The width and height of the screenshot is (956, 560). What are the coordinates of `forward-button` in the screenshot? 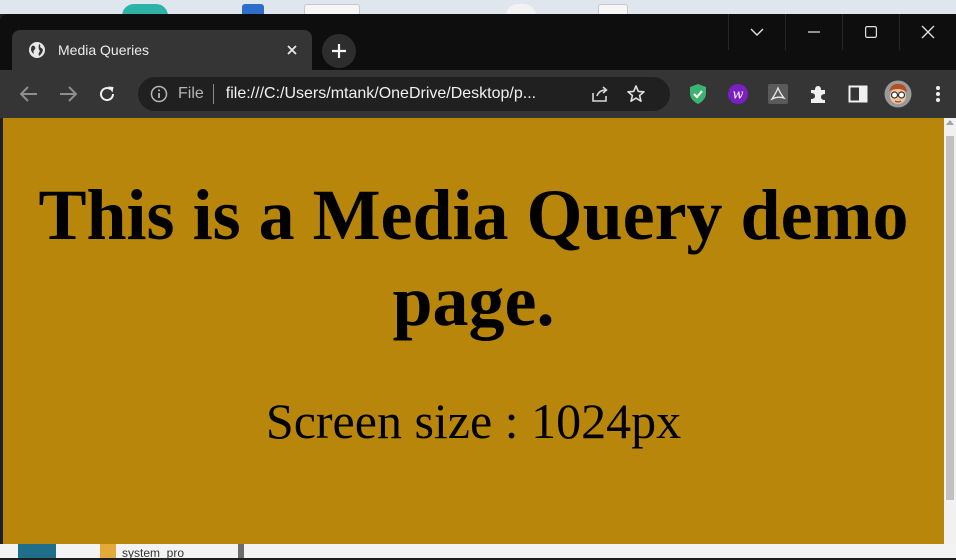 It's located at (68, 94).